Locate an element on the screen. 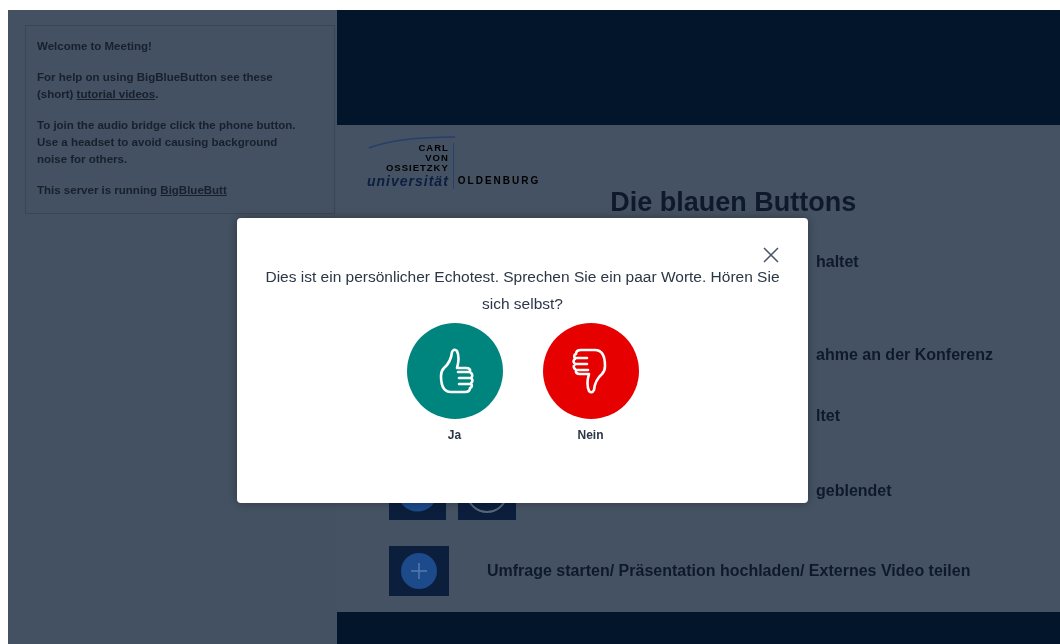 Image resolution: width=1060 pixels, height=644 pixels. plus-tile-icon is located at coordinates (419, 571).